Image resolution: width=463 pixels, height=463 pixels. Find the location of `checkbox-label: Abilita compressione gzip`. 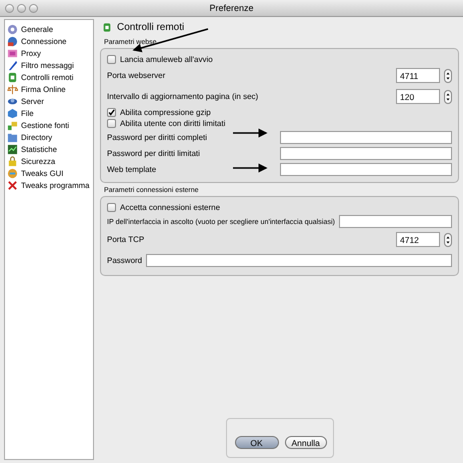

checkbox-label: Abilita compressione gzip is located at coordinates (165, 112).